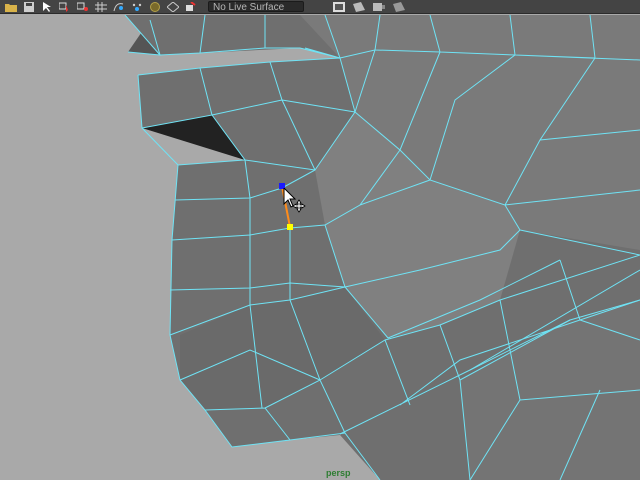 Image resolution: width=640 pixels, height=480 pixels. I want to click on make-live-icon, so click(155, 6).